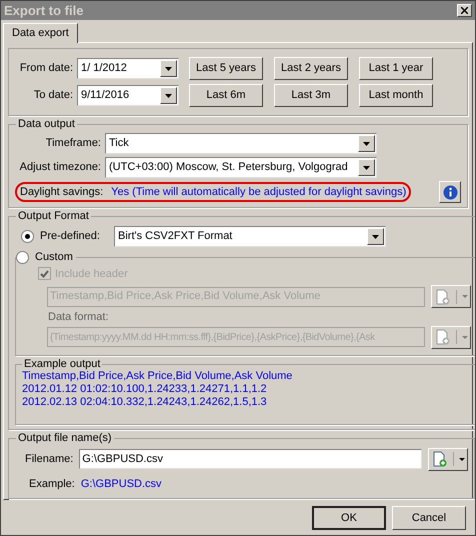 This screenshot has height=536, width=476. I want to click on group-title: Example output, so click(62, 364).